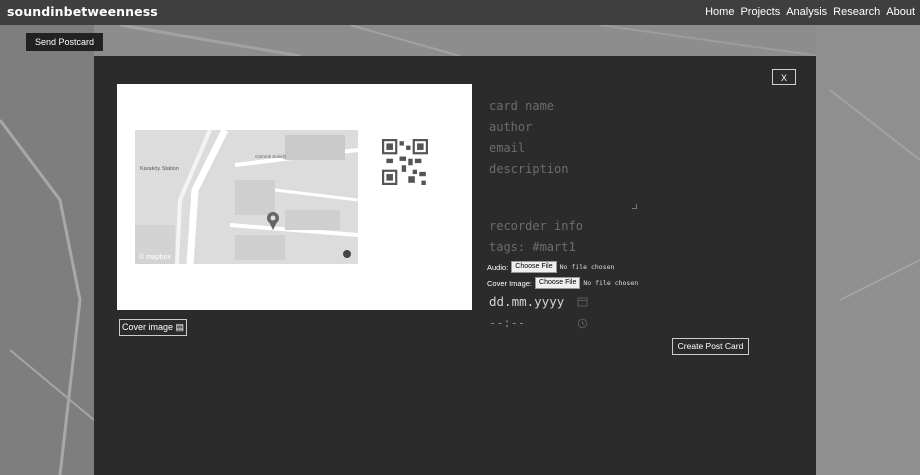 The image size is (920, 475). Describe the element at coordinates (159, 169) in the screenshot. I see `map-station-label: Karaköy Station` at that location.